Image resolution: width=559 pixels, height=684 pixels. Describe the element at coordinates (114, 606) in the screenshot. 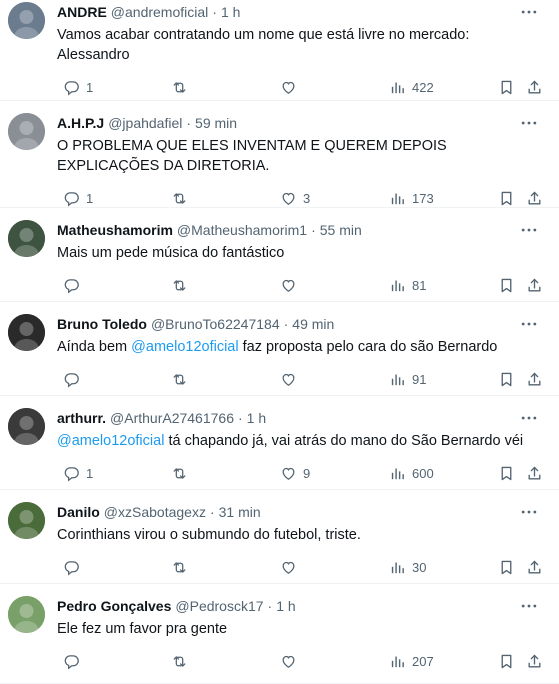

I see `author-name: Pedro Gonçalves` at that location.